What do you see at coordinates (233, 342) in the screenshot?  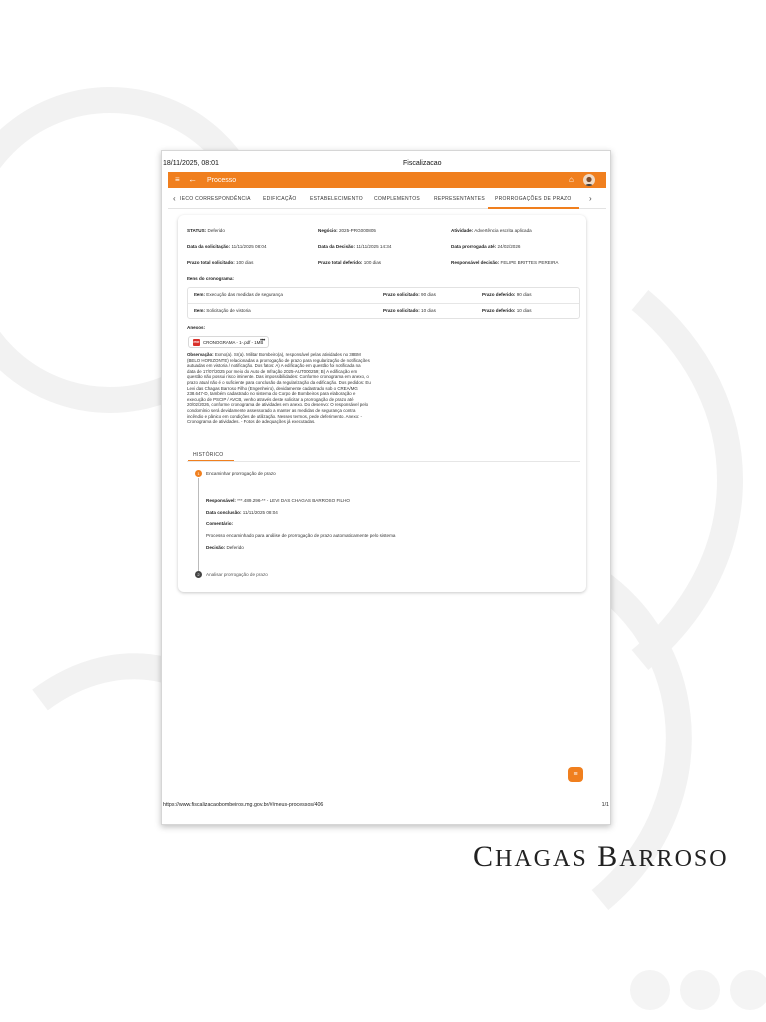 I see `attachment-name: CRONOGRAMA - 1-.pdf - 1MB` at bounding box center [233, 342].